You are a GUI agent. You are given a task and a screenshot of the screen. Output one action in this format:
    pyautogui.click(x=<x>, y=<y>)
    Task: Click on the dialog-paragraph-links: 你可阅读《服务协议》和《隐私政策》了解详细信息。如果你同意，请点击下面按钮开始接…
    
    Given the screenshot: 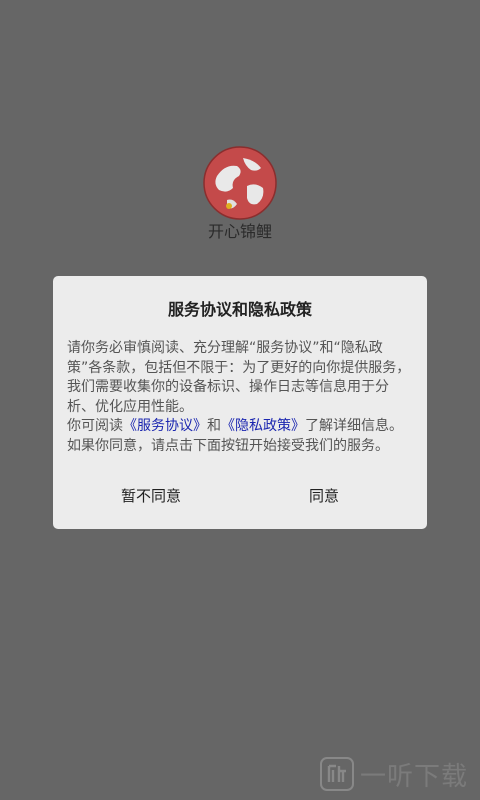 What is the action you would take?
    pyautogui.click(x=239, y=436)
    